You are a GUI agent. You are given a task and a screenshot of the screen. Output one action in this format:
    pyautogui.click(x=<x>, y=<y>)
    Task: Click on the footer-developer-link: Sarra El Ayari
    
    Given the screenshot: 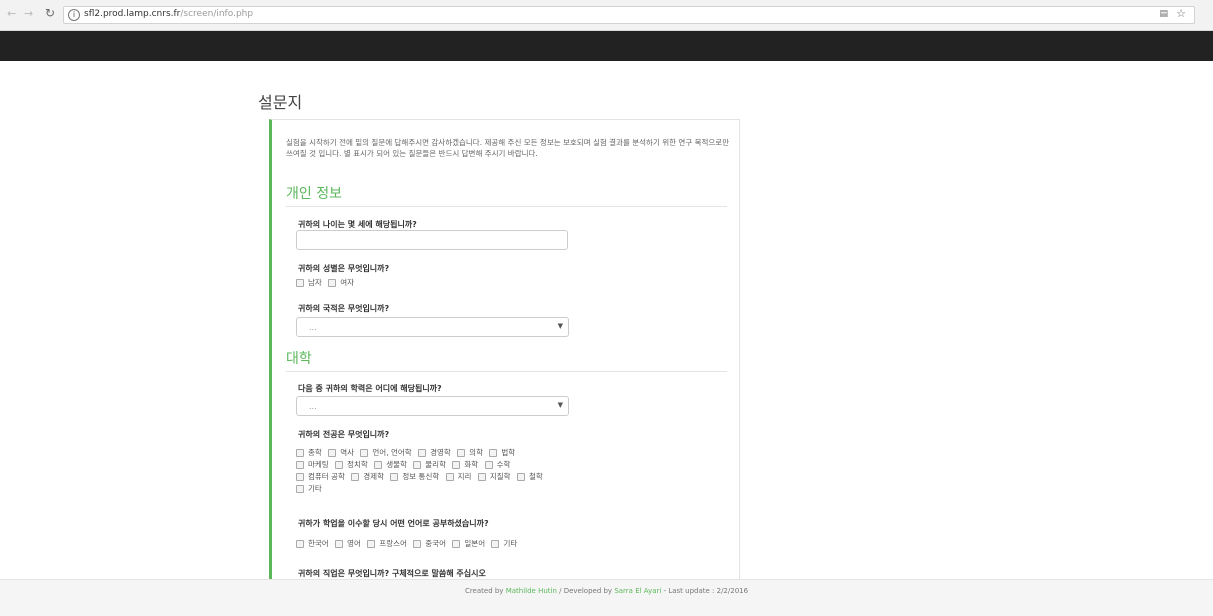 What is the action you would take?
    pyautogui.click(x=637, y=591)
    